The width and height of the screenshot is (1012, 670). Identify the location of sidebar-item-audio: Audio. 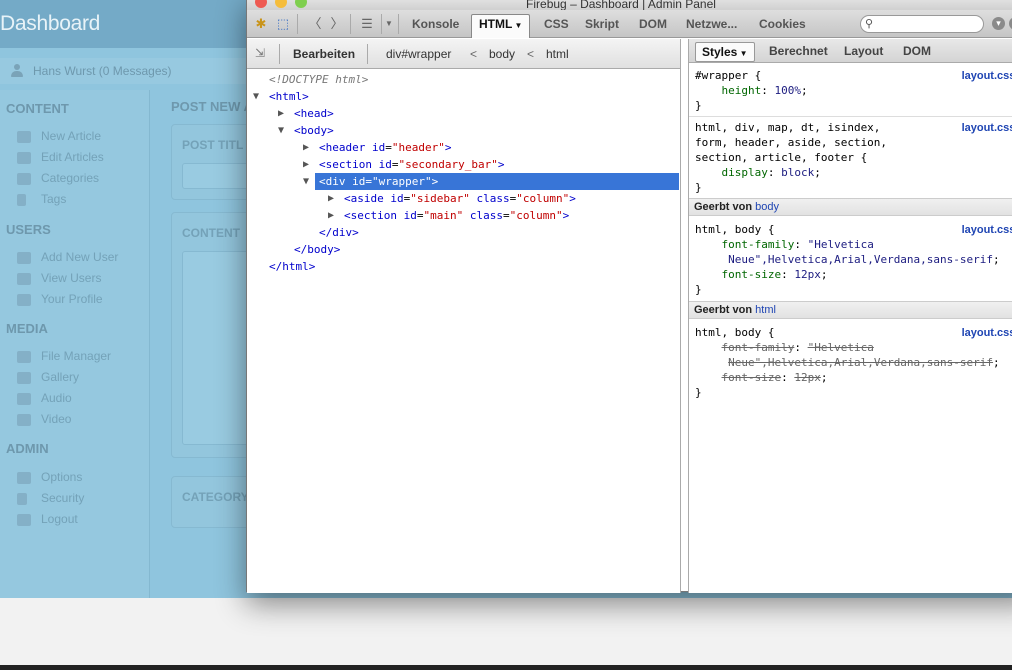
(56, 398).